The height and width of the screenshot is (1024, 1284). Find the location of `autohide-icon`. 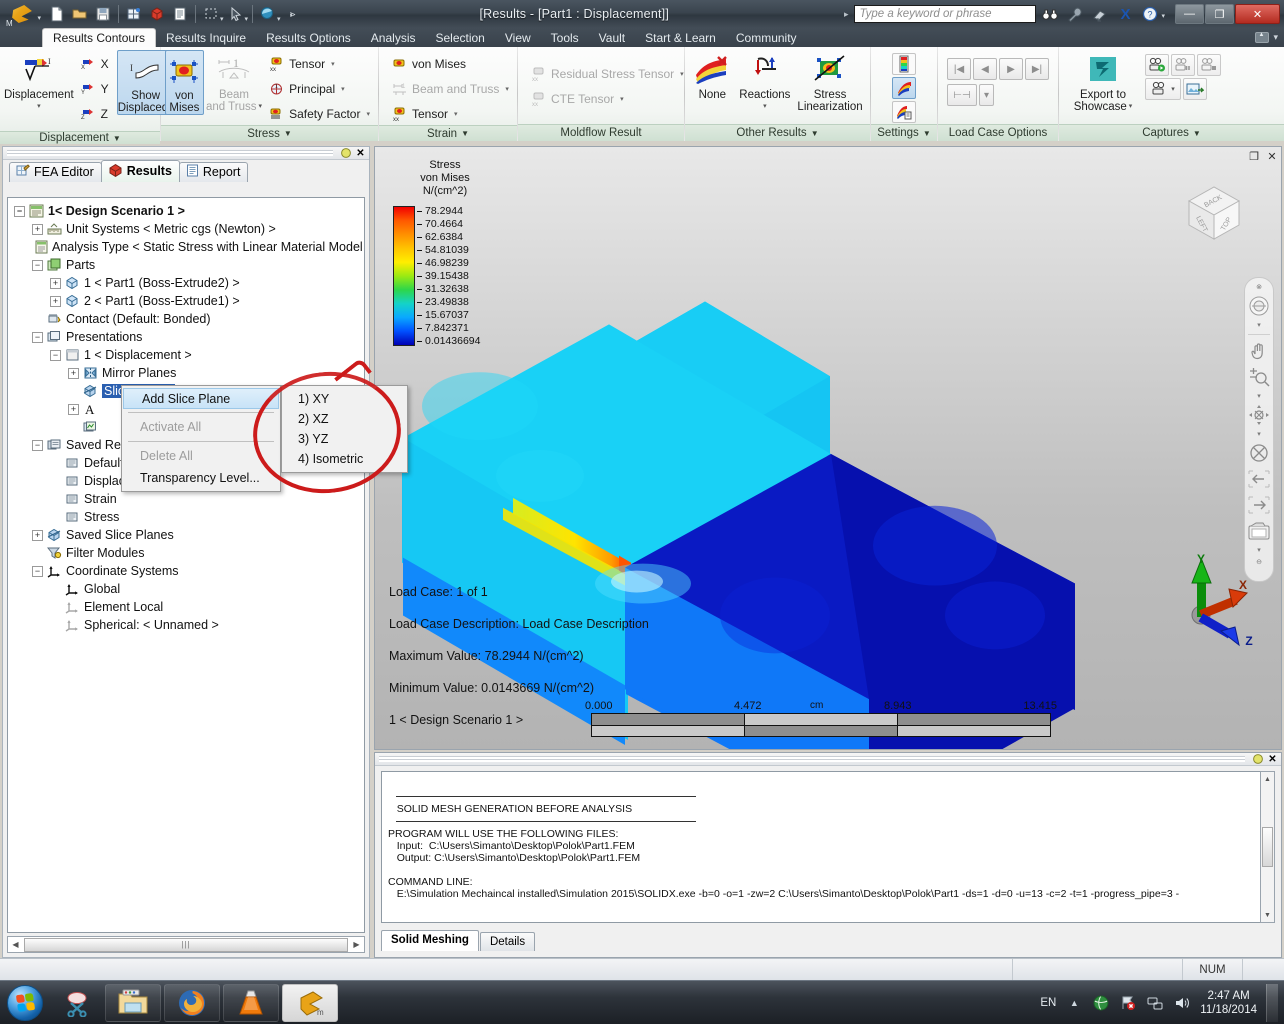

autohide-icon is located at coordinates (1257, 759).